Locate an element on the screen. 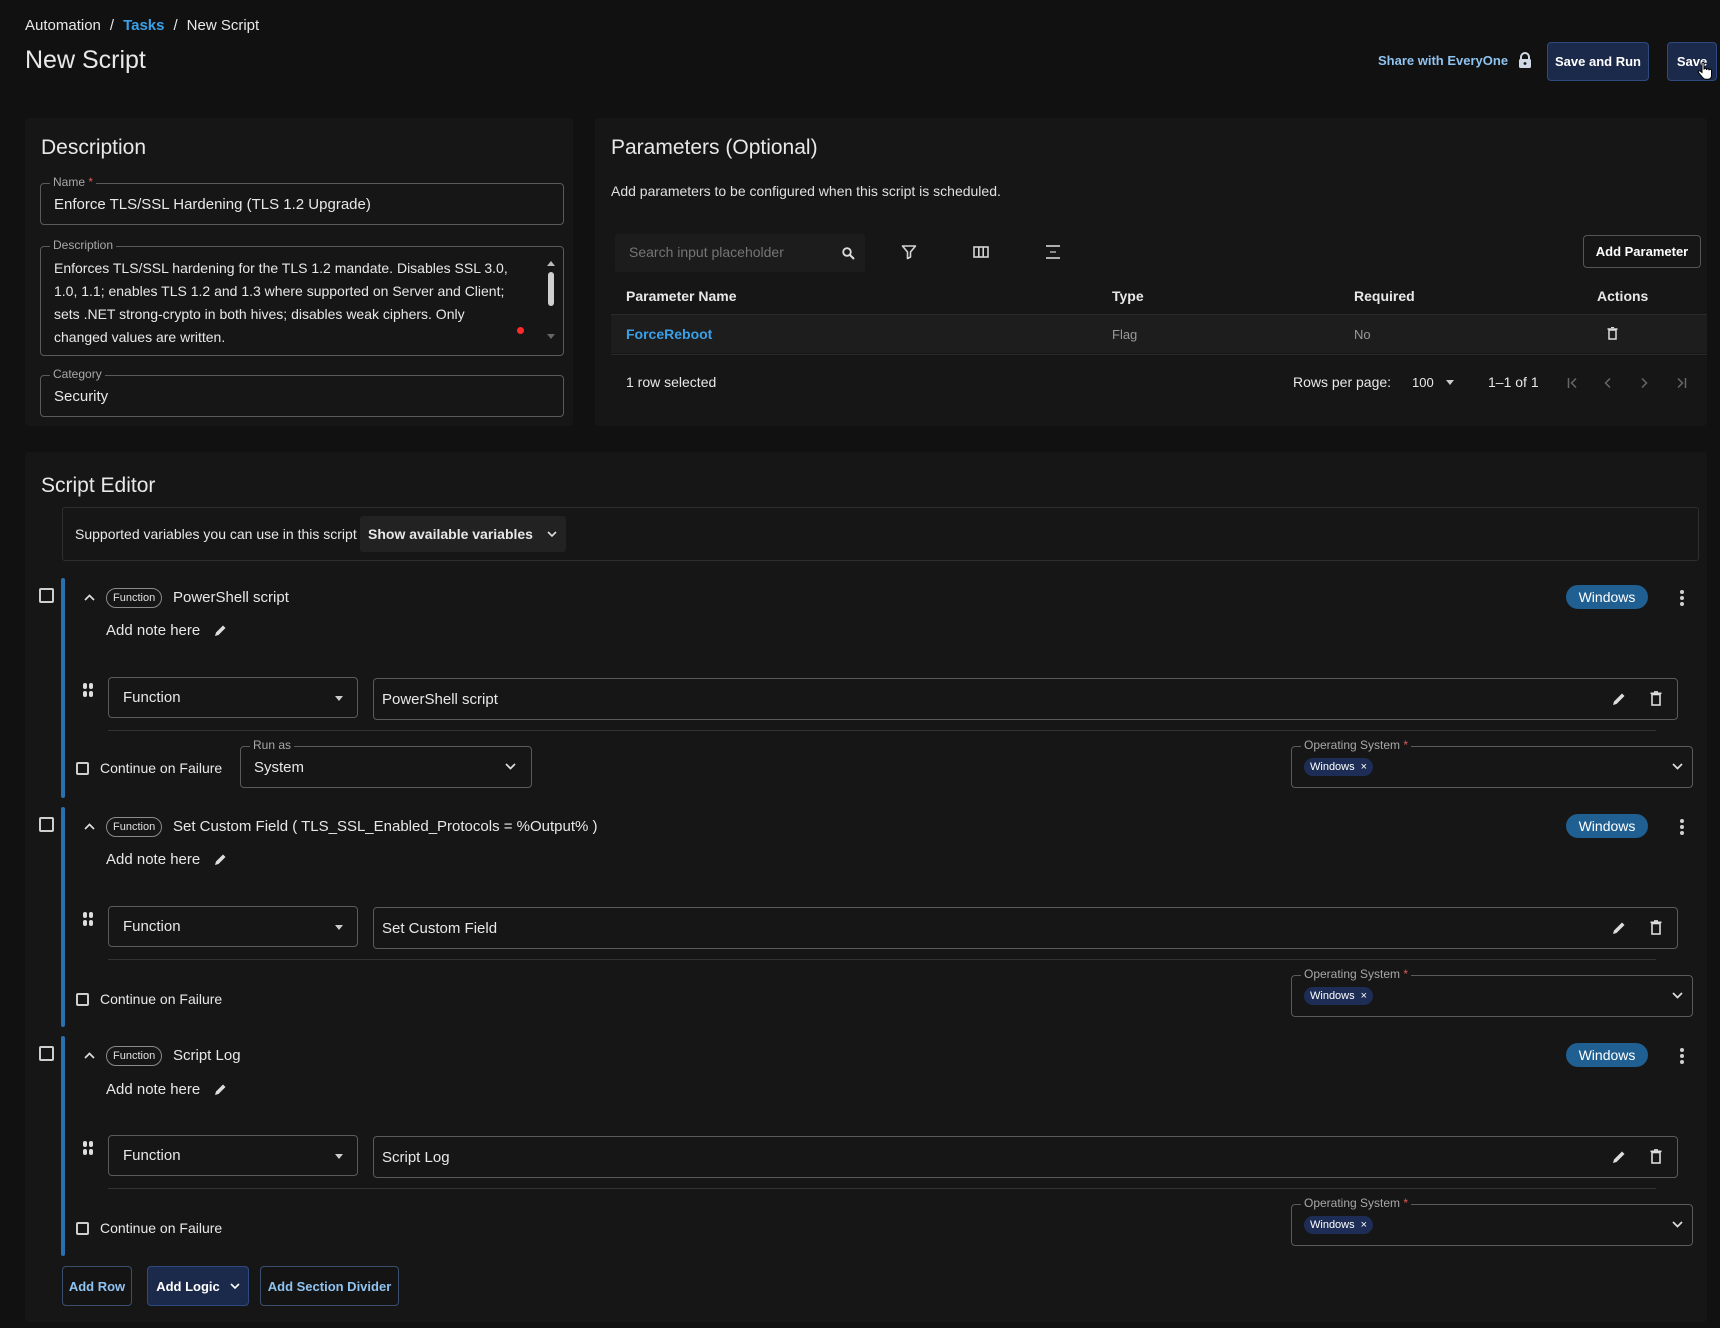 The height and width of the screenshot is (1328, 1720). parameter-required: No is located at coordinates (1362, 334).